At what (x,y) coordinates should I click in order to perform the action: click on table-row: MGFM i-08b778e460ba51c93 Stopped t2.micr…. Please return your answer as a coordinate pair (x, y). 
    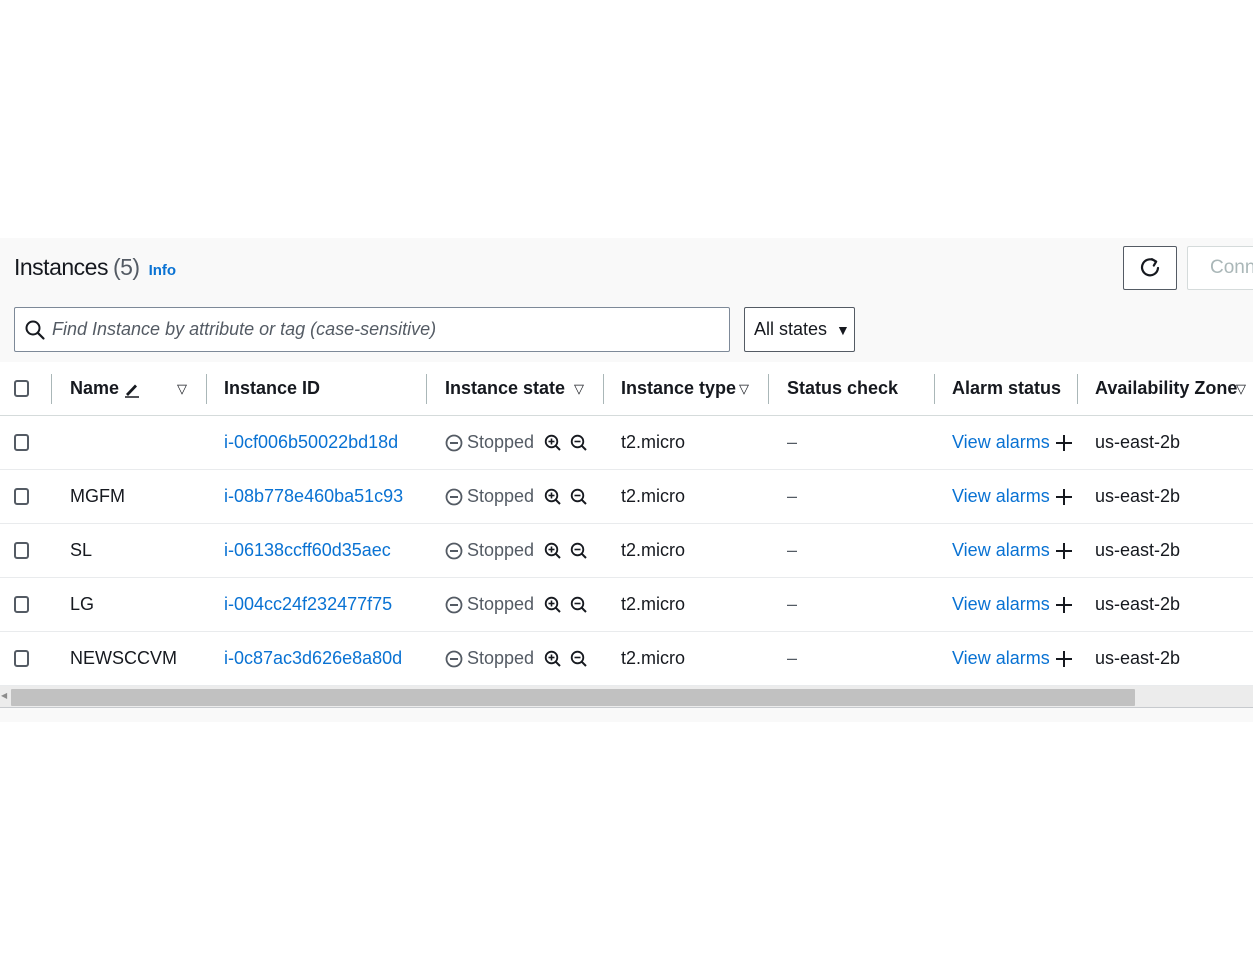
    Looking at the image, I should click on (626, 497).